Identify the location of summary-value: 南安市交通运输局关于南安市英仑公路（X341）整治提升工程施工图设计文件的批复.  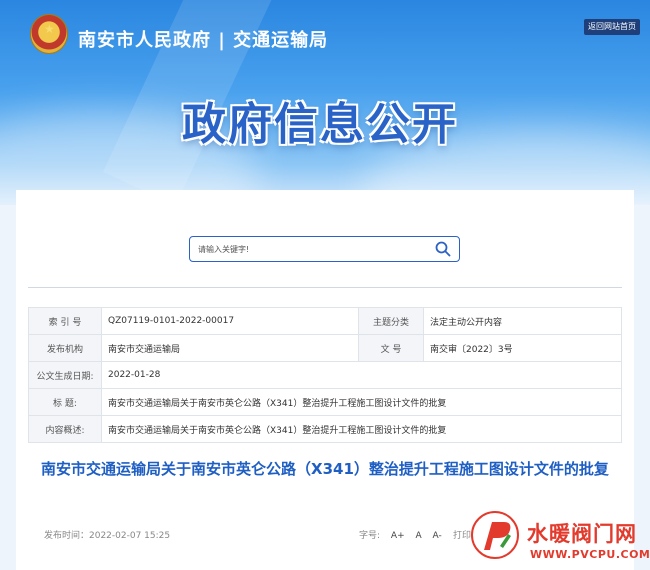
(361, 429).